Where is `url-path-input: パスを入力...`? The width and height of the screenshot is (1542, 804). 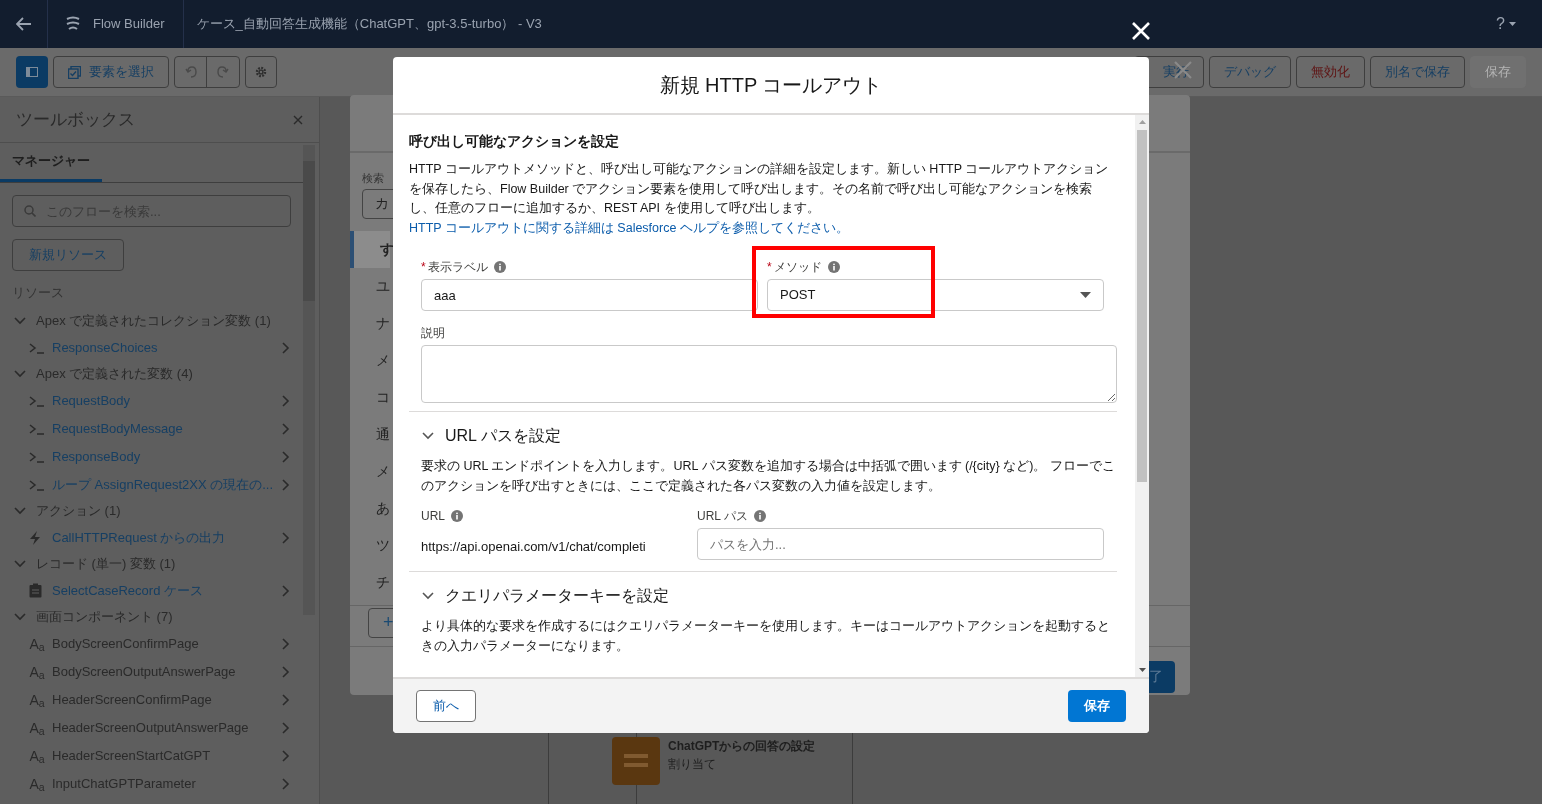
url-path-input: パスを入力... is located at coordinates (900, 544).